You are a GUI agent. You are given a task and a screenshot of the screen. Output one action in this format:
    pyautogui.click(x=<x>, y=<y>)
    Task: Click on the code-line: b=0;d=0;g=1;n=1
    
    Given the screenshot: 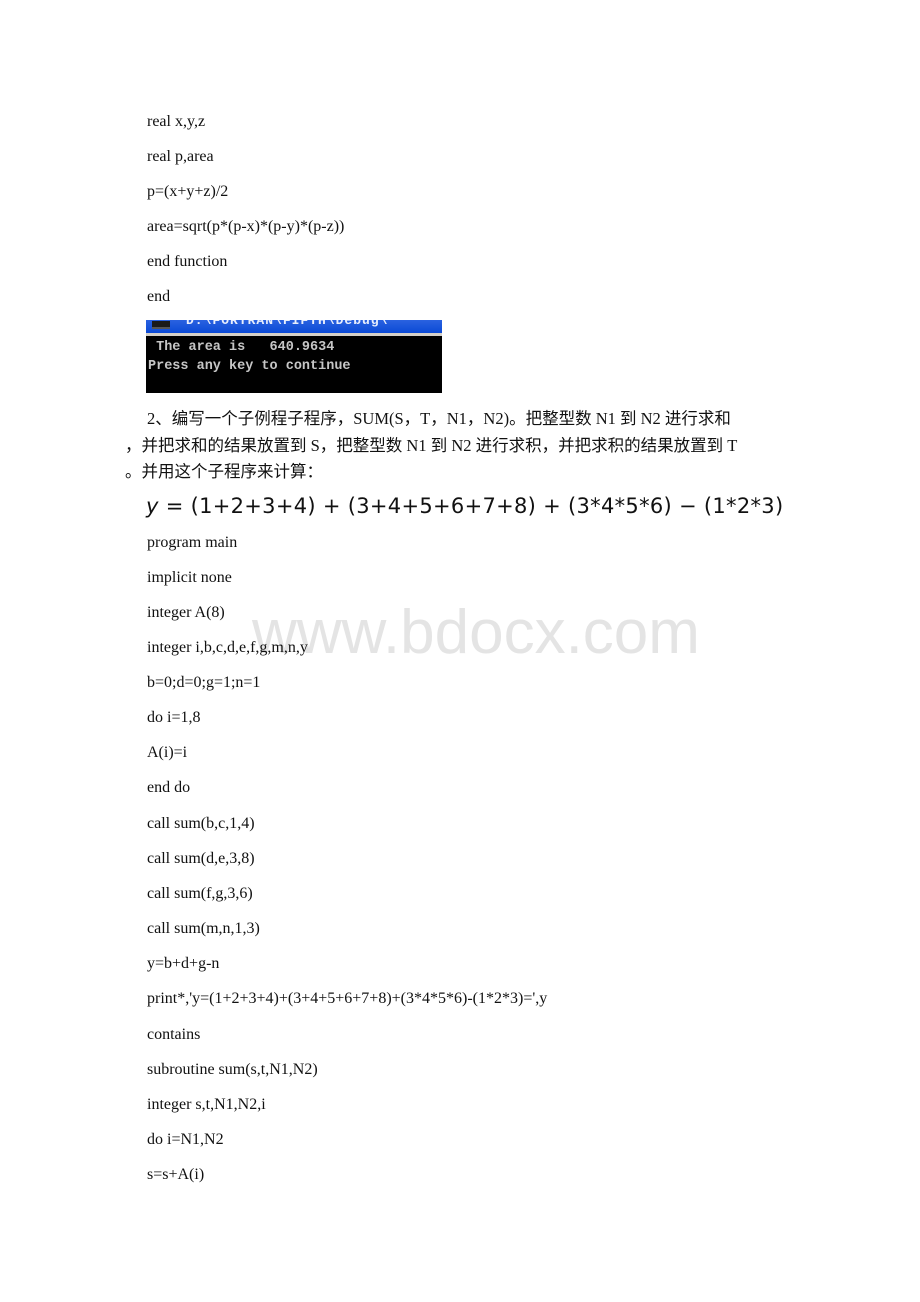 What is the action you would take?
    pyautogui.click(x=204, y=682)
    